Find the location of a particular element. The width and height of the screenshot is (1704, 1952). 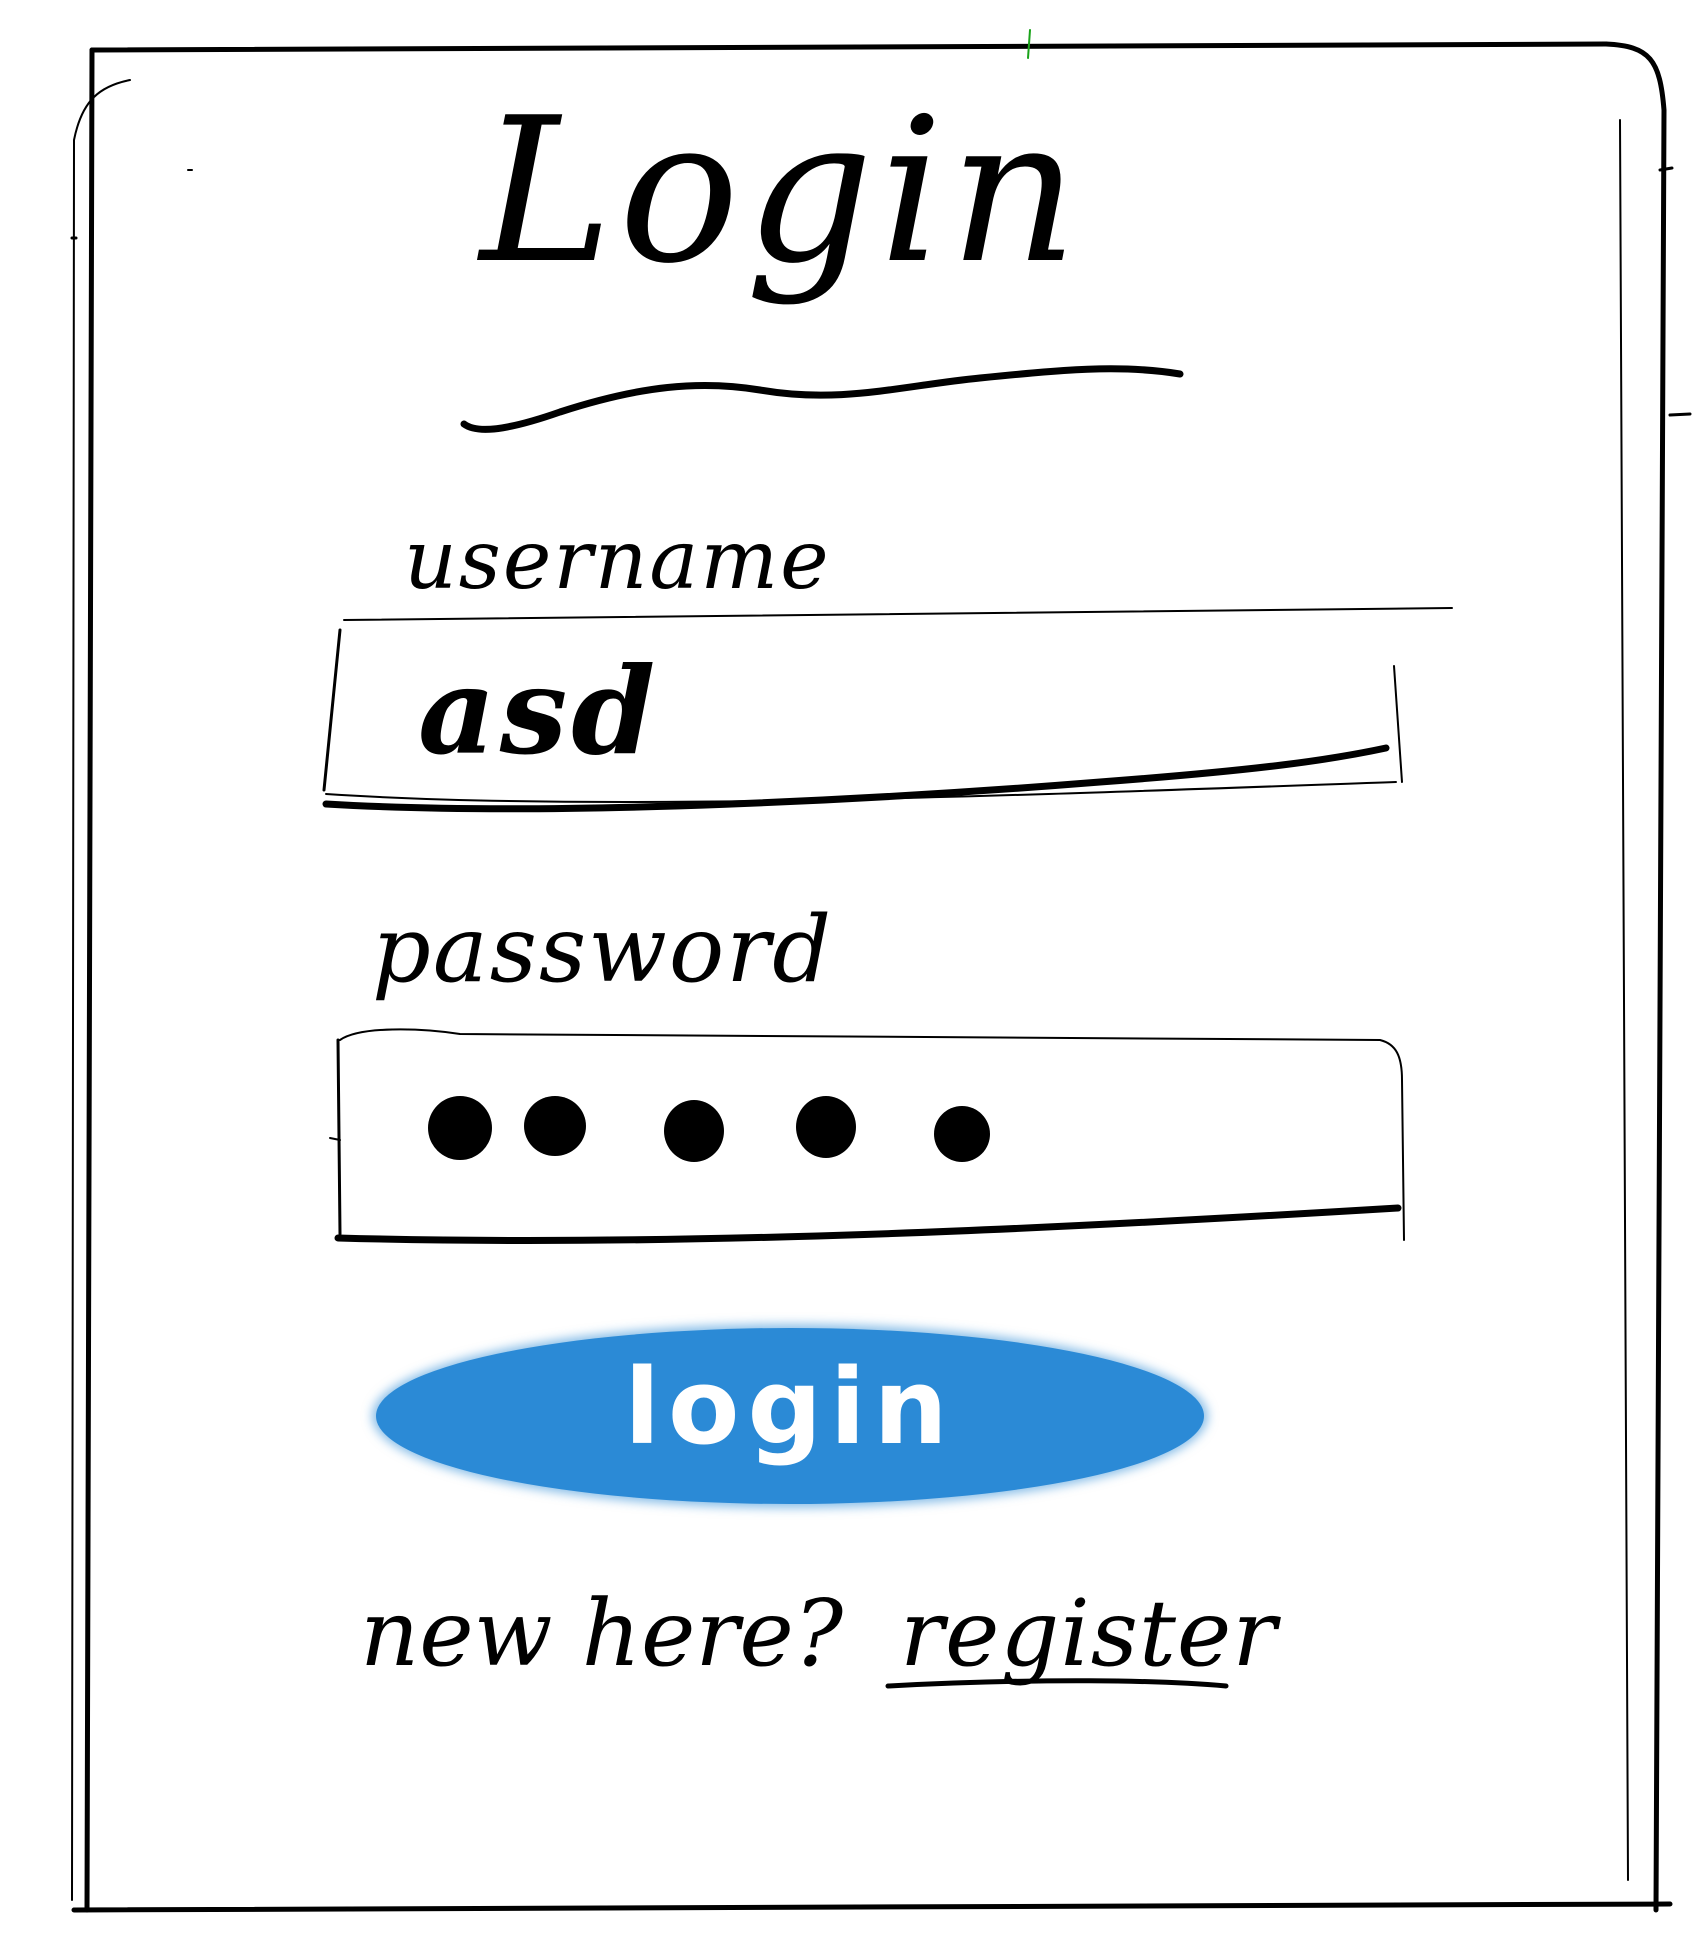

username-label: username is located at coordinates (617, 560).